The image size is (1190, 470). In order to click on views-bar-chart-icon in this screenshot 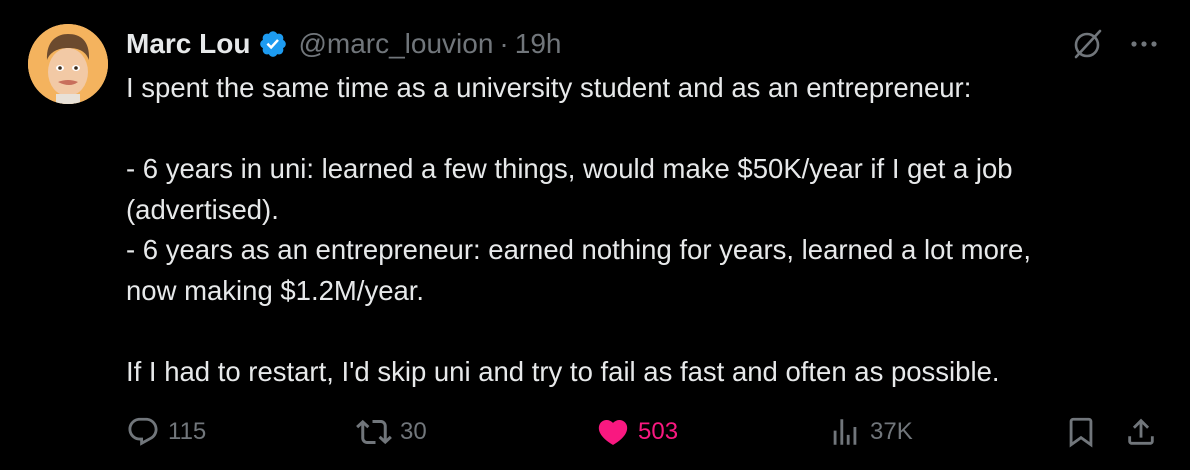, I will do `click(845, 432)`.